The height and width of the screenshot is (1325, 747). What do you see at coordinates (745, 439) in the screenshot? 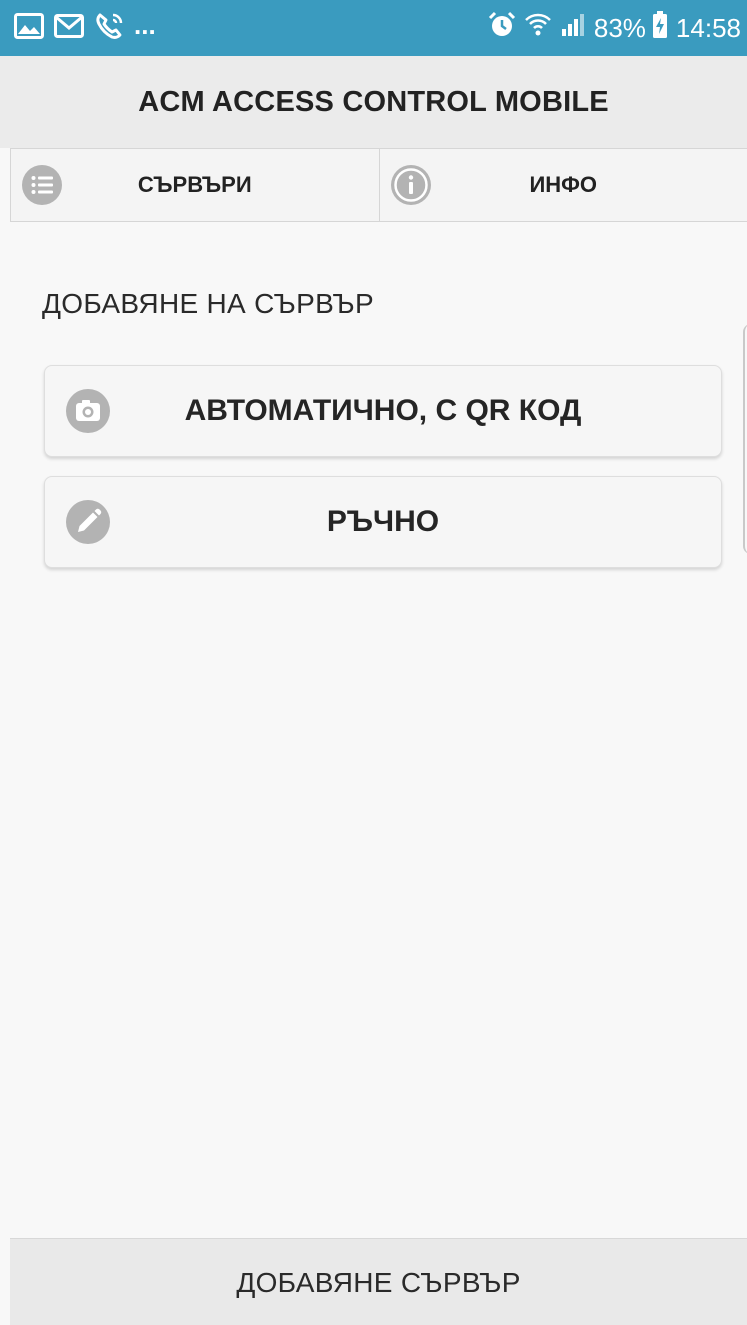
I see `edge-scroll-hint` at bounding box center [745, 439].